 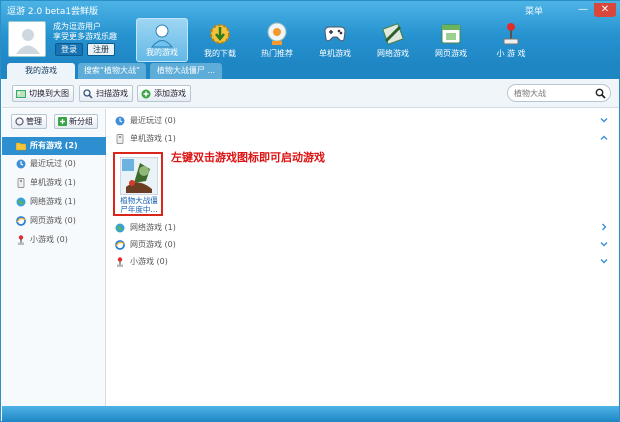 I want to click on nav-single-player: 单机游戏, so click(x=335, y=40).